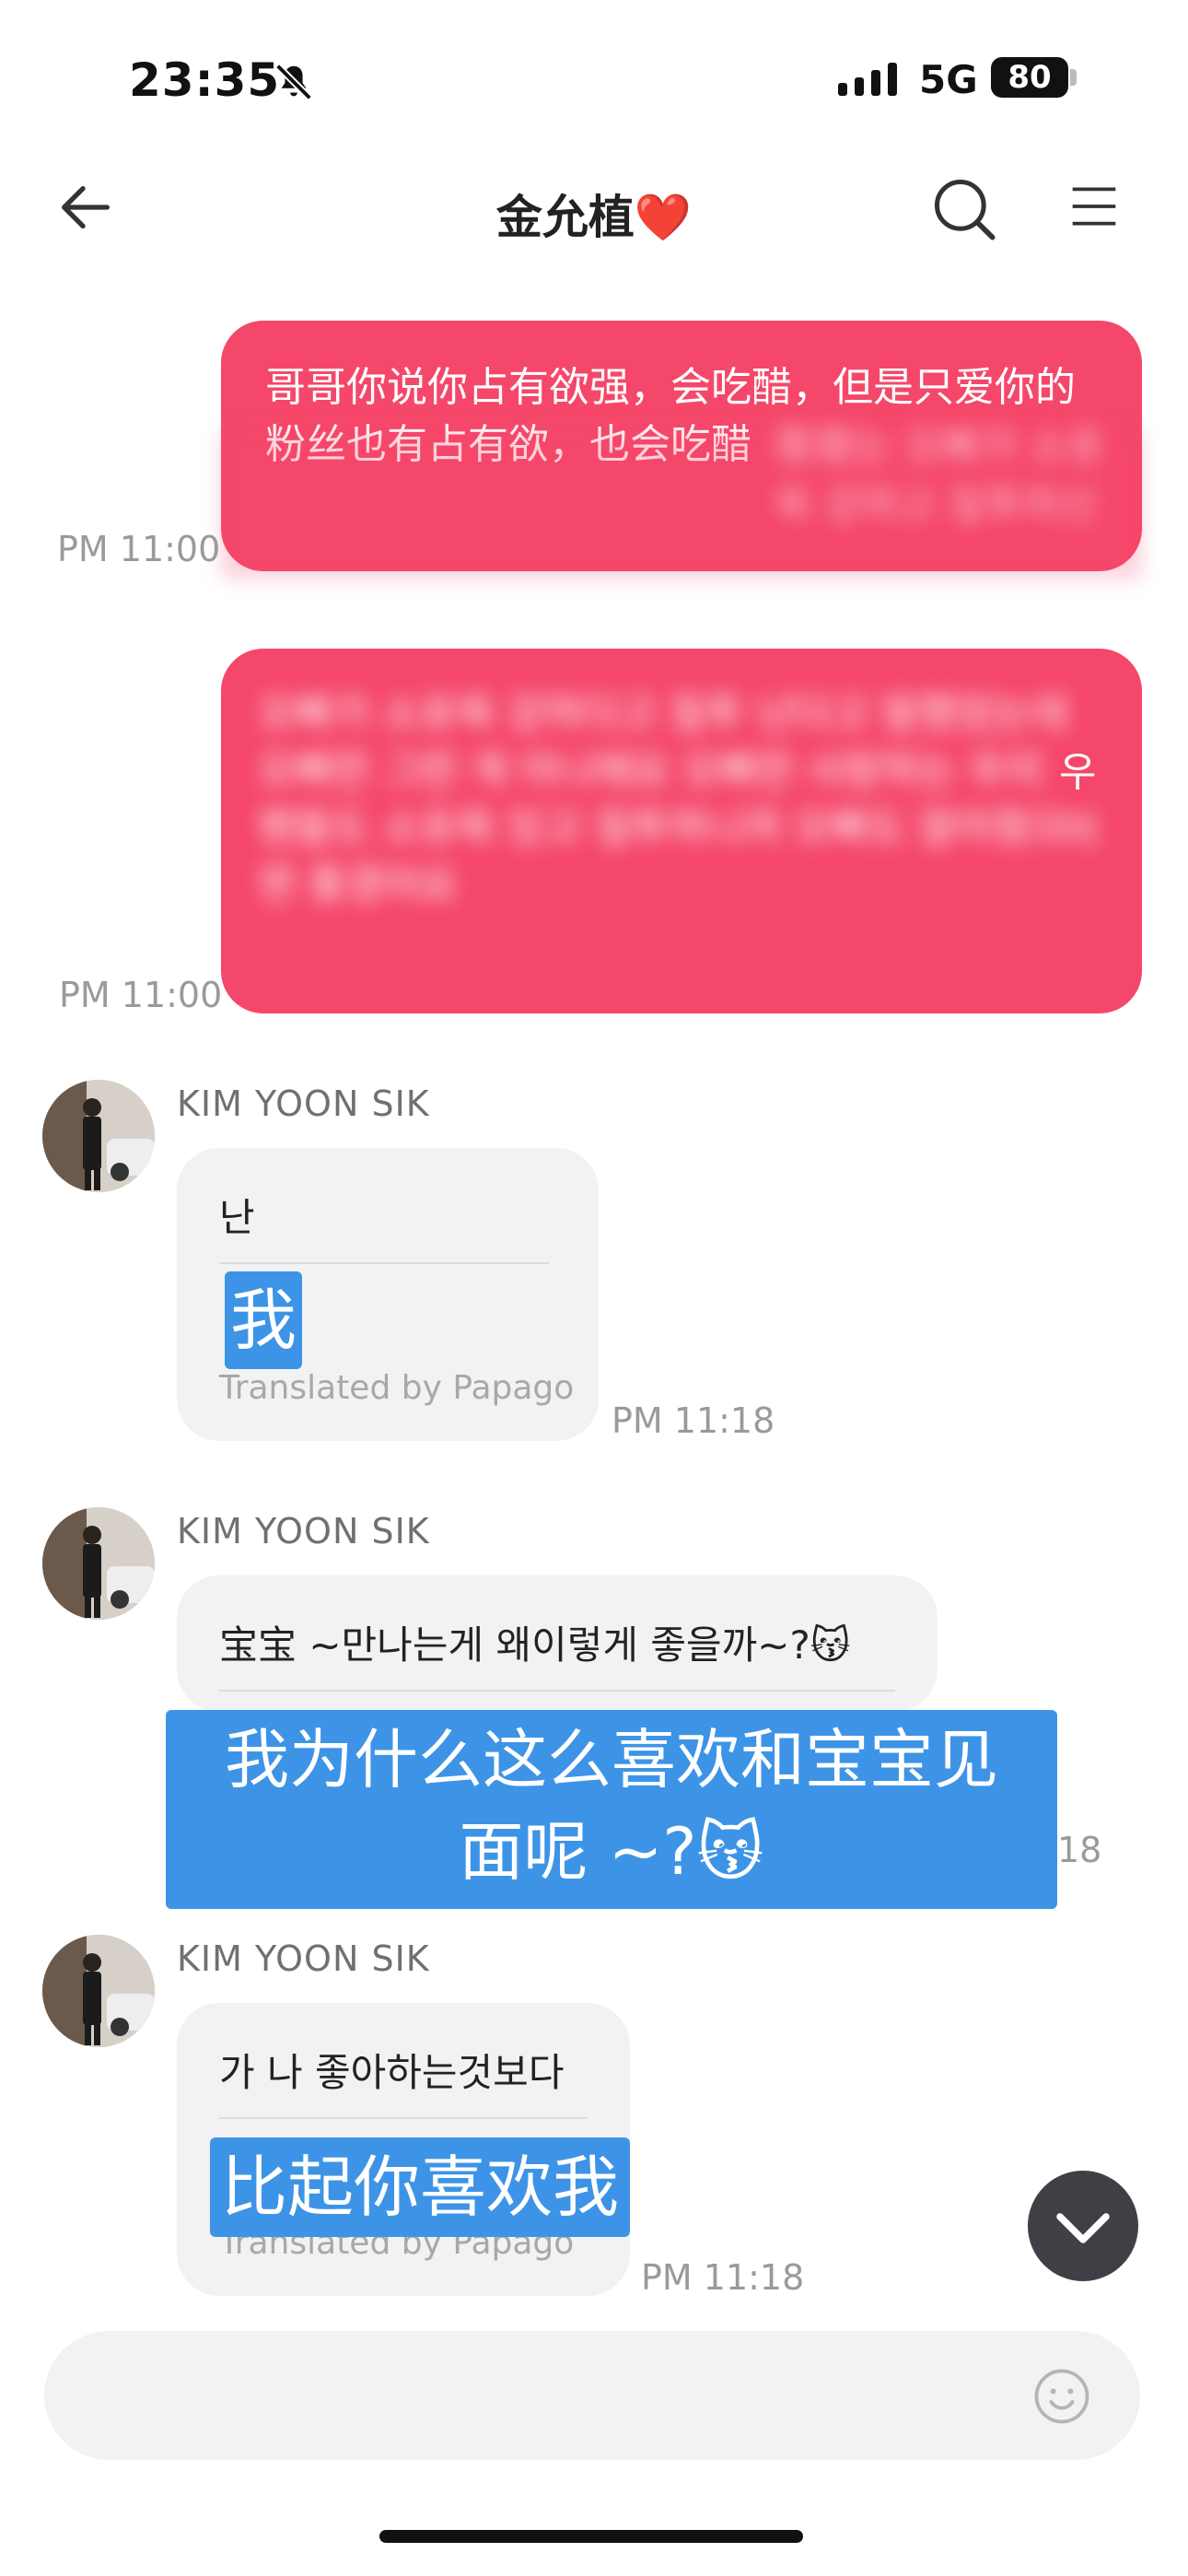  Describe the element at coordinates (1029, 77) in the screenshot. I see `battery-indicator: 80` at that location.